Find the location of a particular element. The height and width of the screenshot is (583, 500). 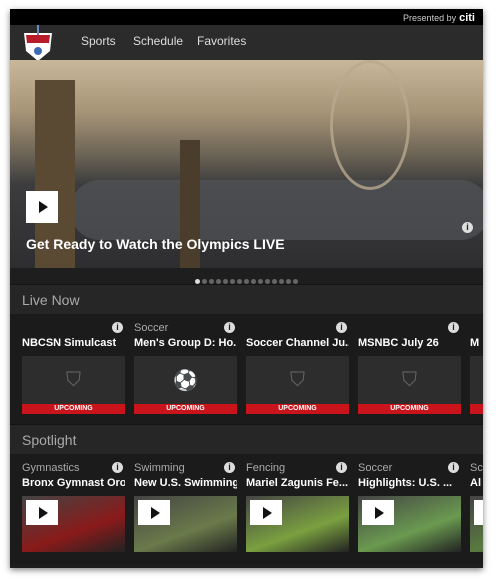

card-category: Gymnastics is located at coordinates (51, 468).